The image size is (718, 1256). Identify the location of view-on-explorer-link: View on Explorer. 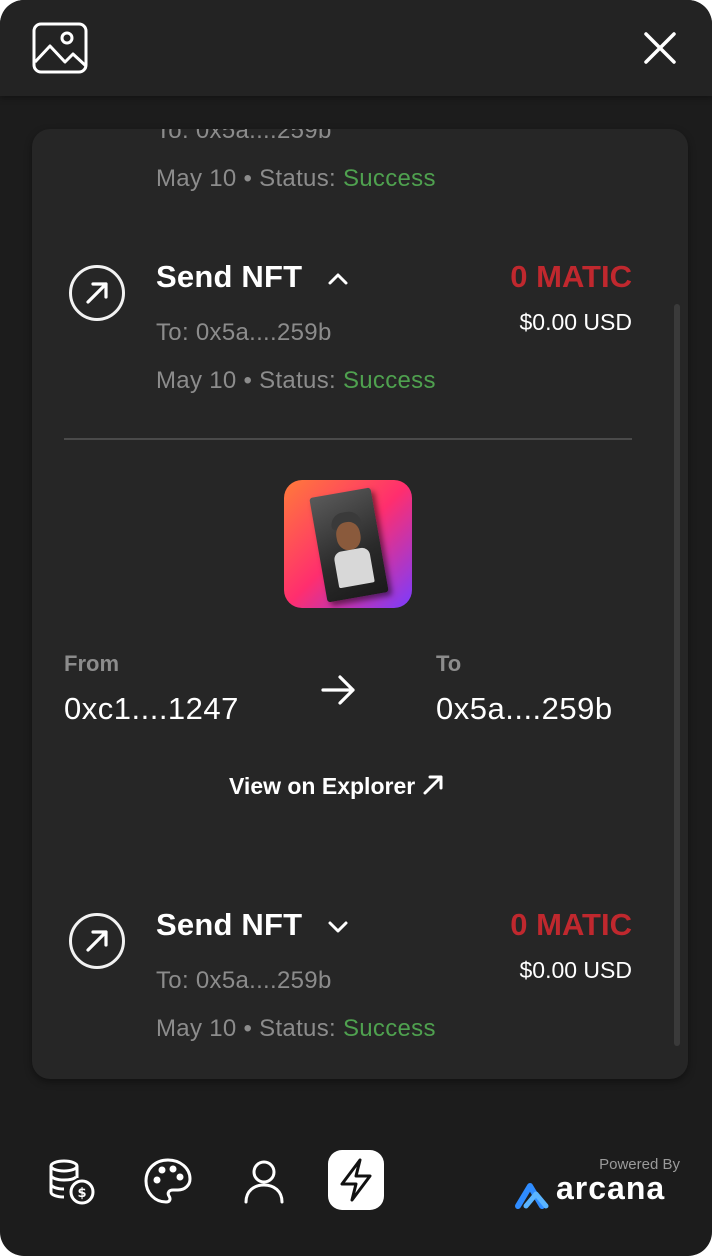
(336, 786).